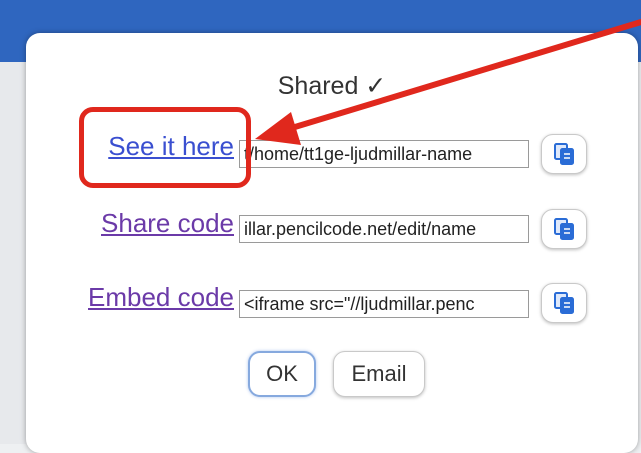  What do you see at coordinates (384, 304) in the screenshot?
I see `embed-code-field` at bounding box center [384, 304].